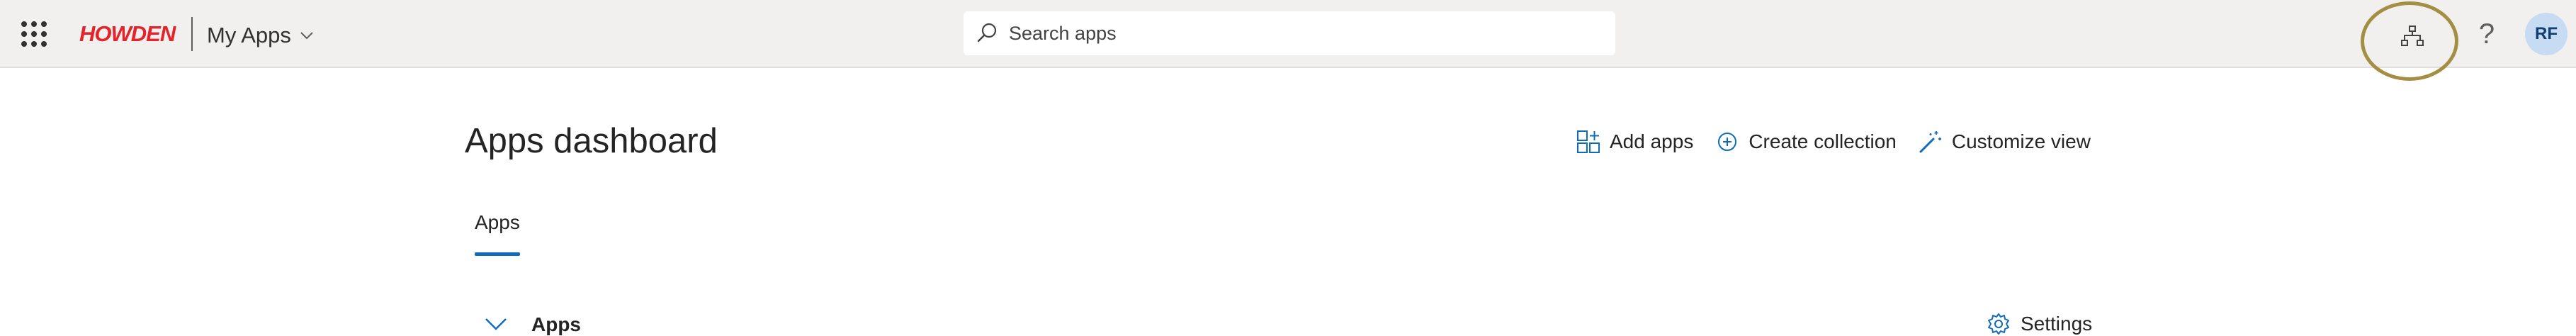 The image size is (2576, 336). What do you see at coordinates (249, 35) in the screenshot?
I see `app-title-label: My Apps` at bounding box center [249, 35].